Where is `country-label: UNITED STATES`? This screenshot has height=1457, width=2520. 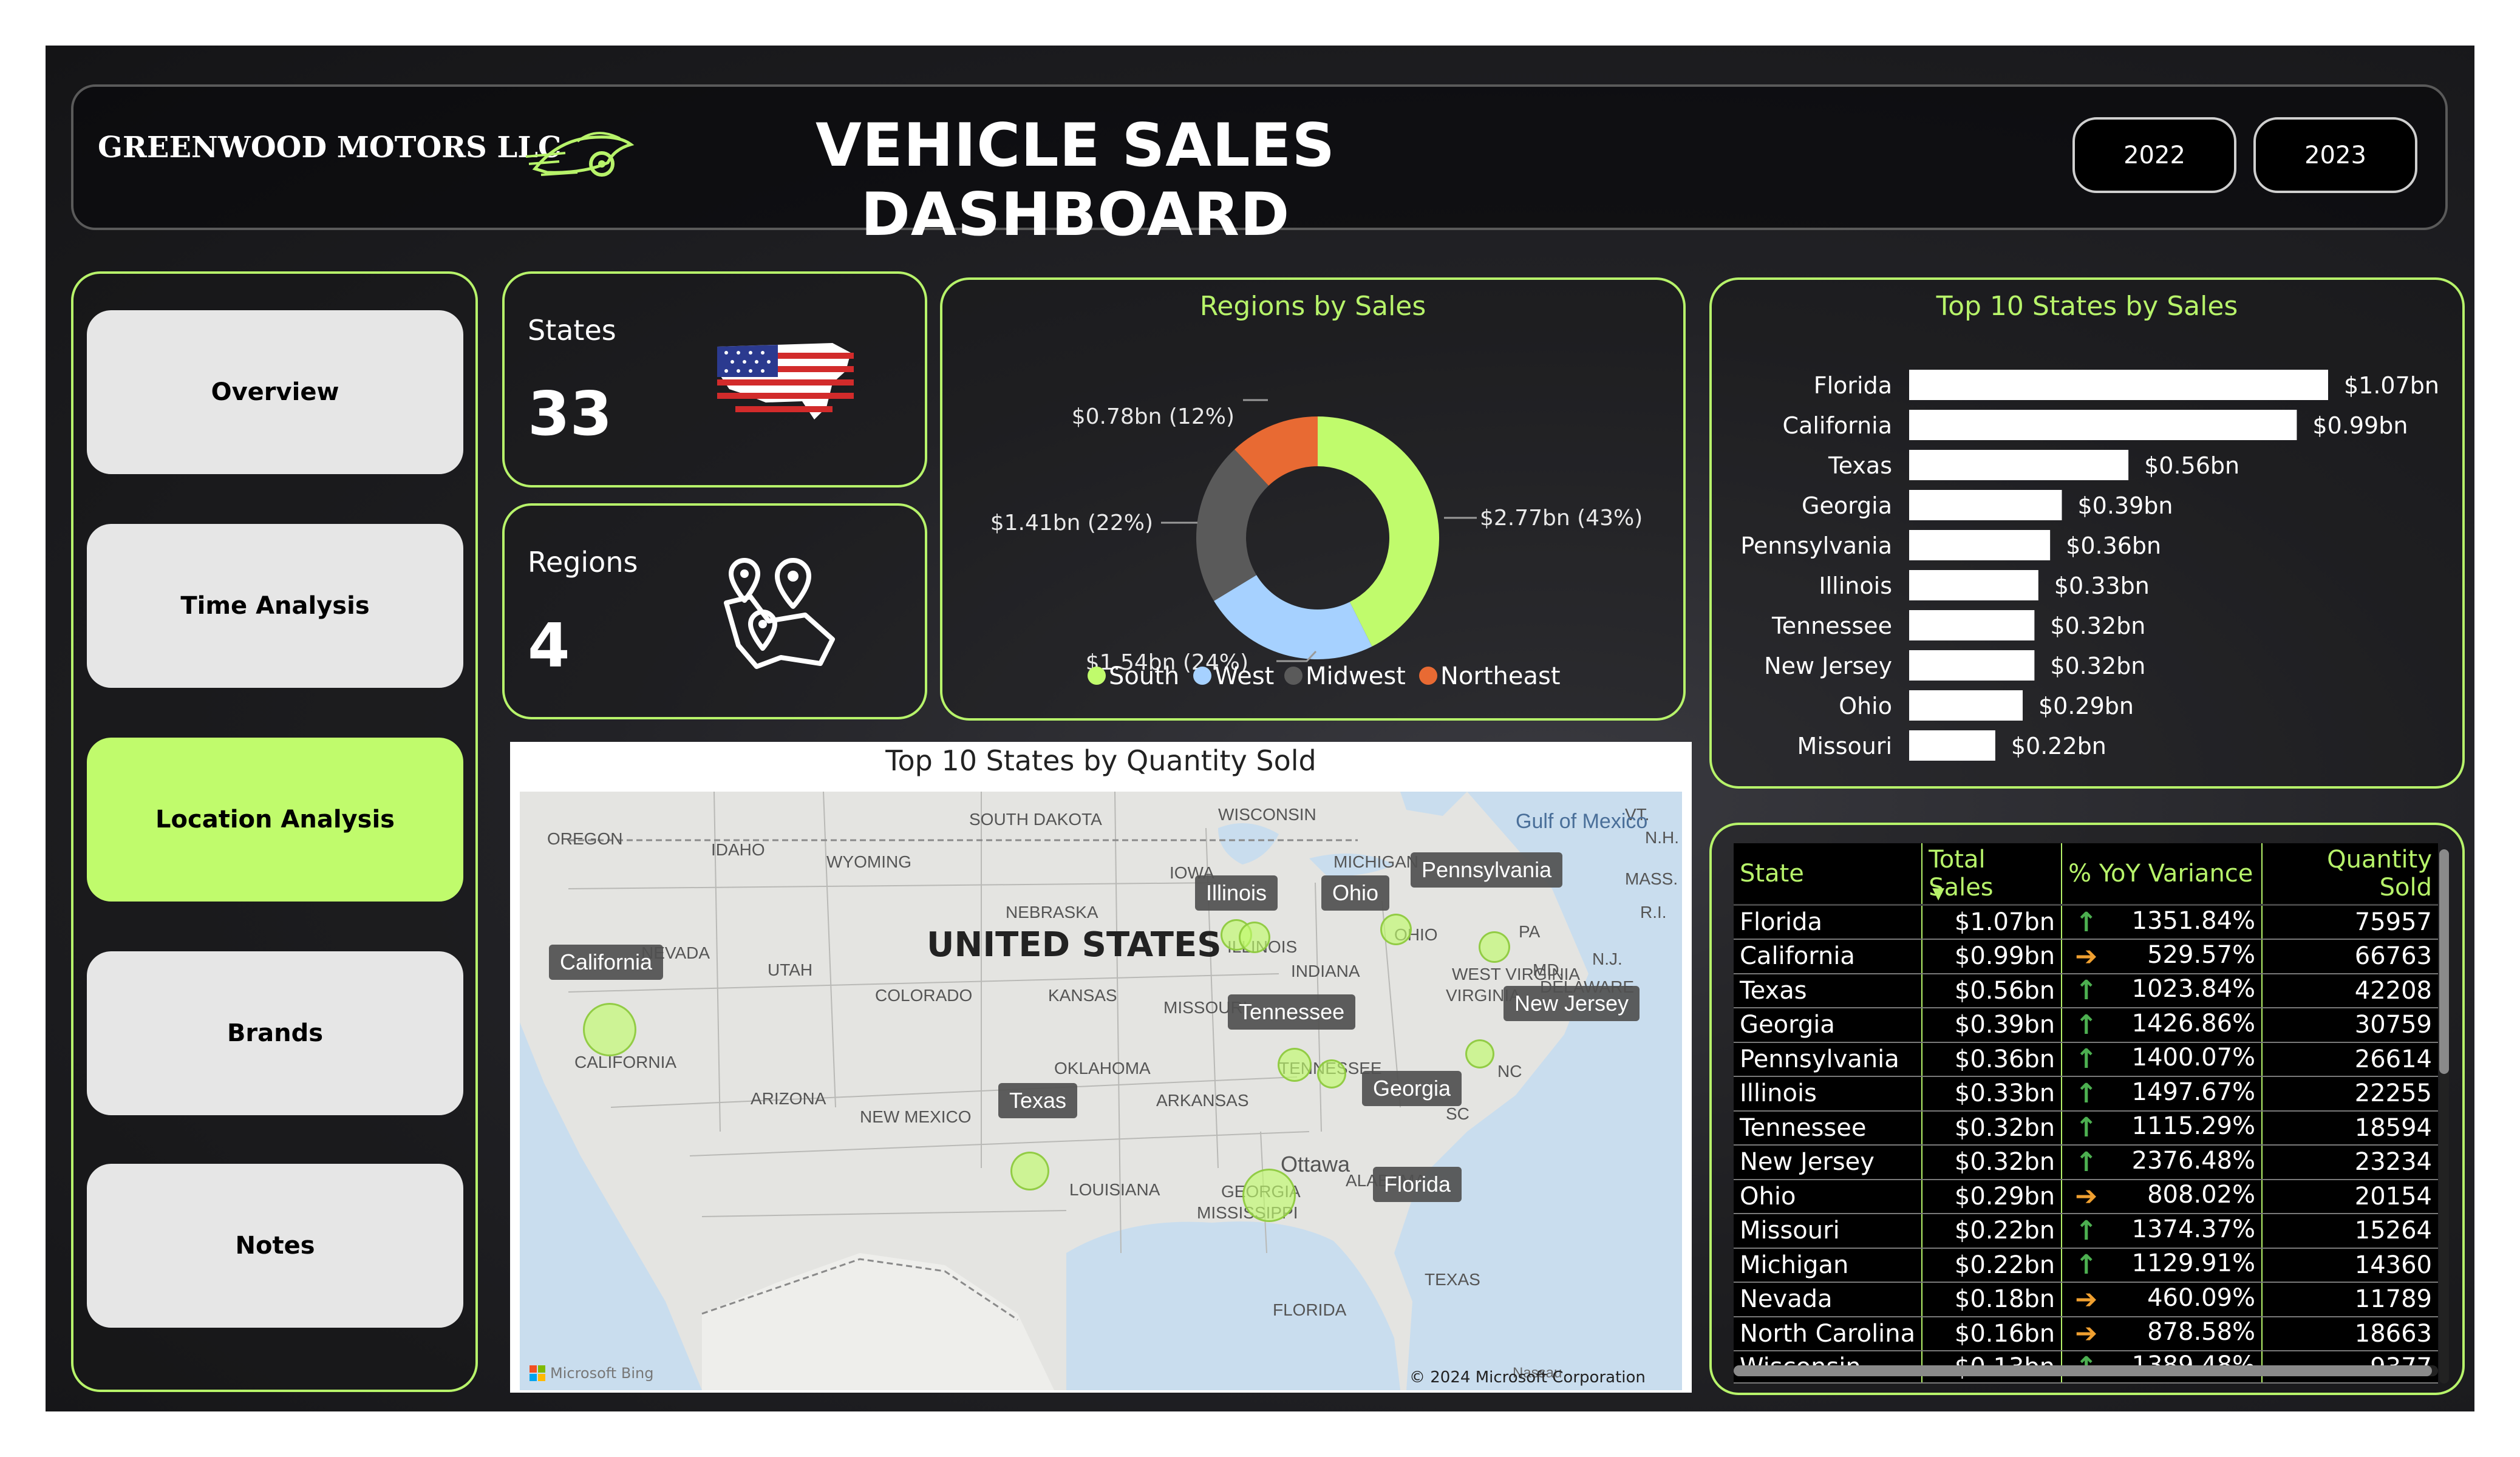 country-label: UNITED STATES is located at coordinates (1074, 945).